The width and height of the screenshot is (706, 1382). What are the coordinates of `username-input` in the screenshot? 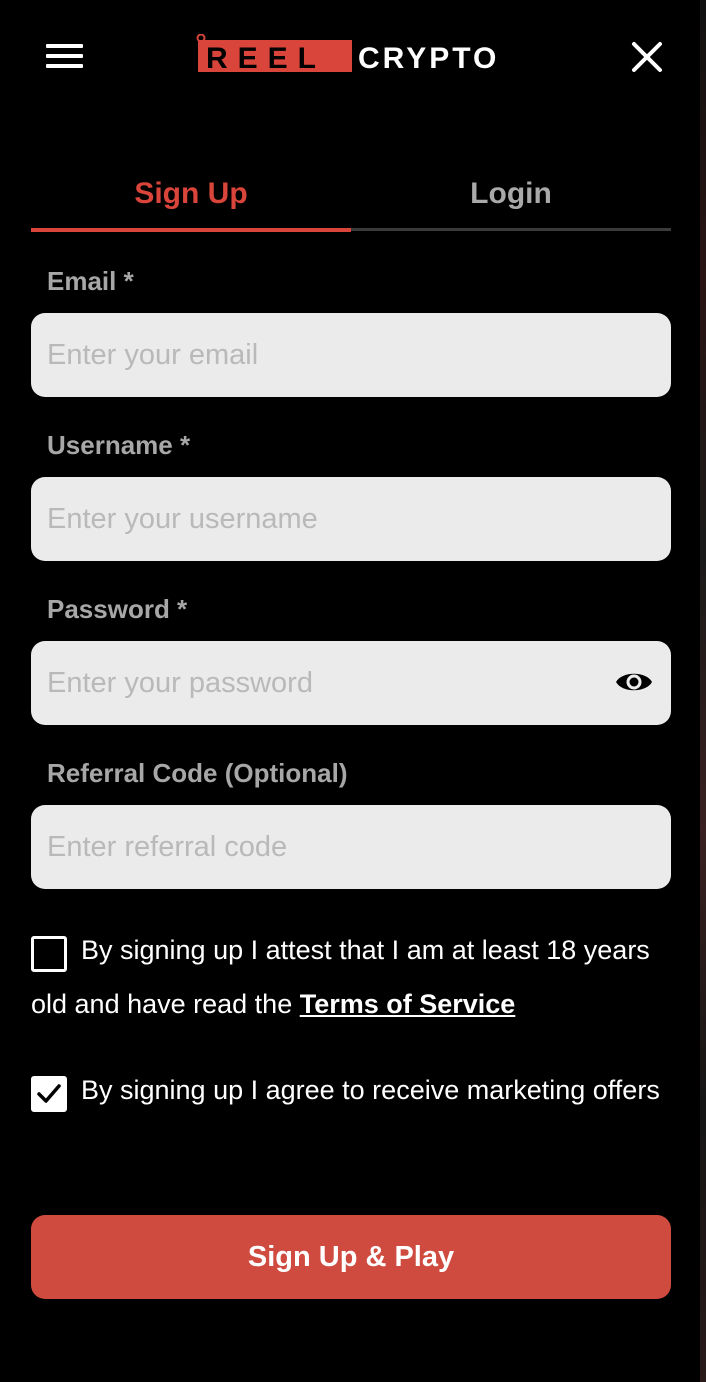 It's located at (351, 519).